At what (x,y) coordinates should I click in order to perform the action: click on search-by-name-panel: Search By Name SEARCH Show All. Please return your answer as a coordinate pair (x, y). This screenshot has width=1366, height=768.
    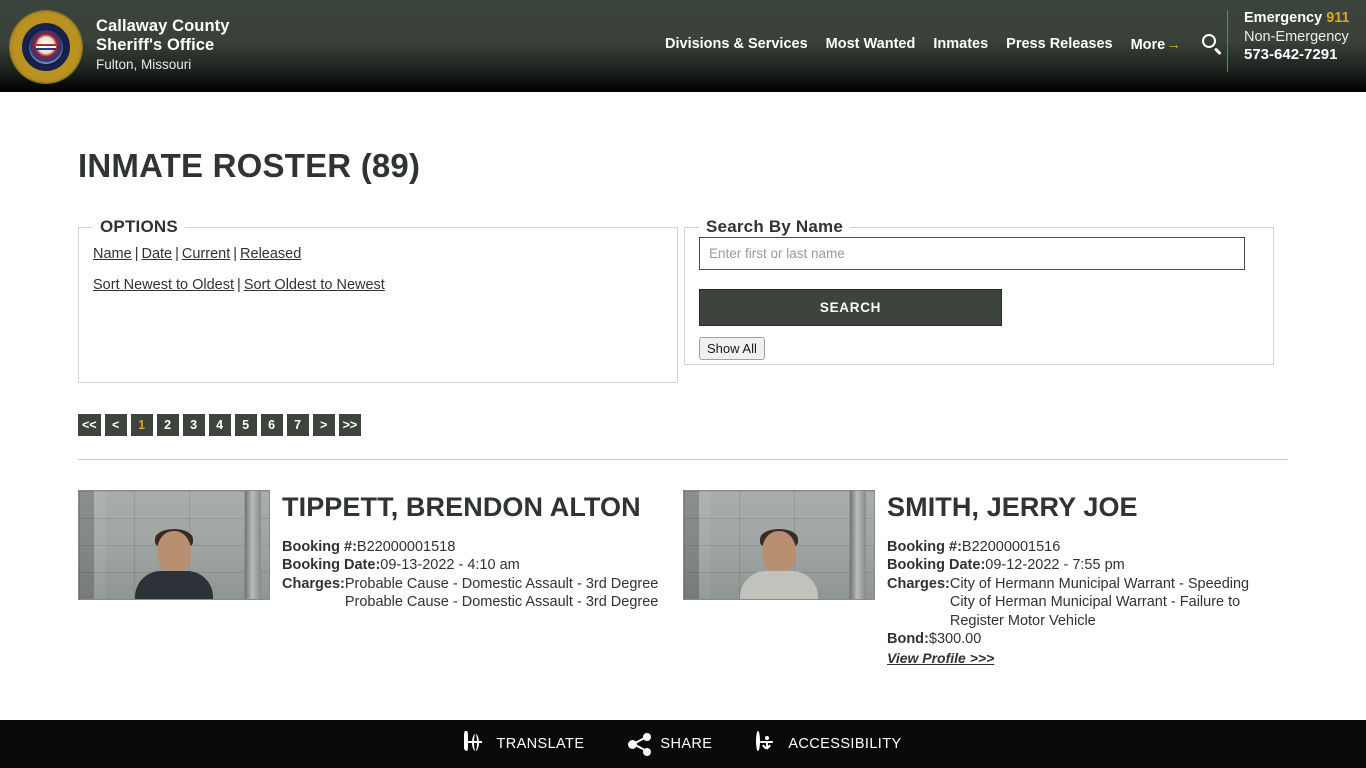
    Looking at the image, I should click on (979, 291).